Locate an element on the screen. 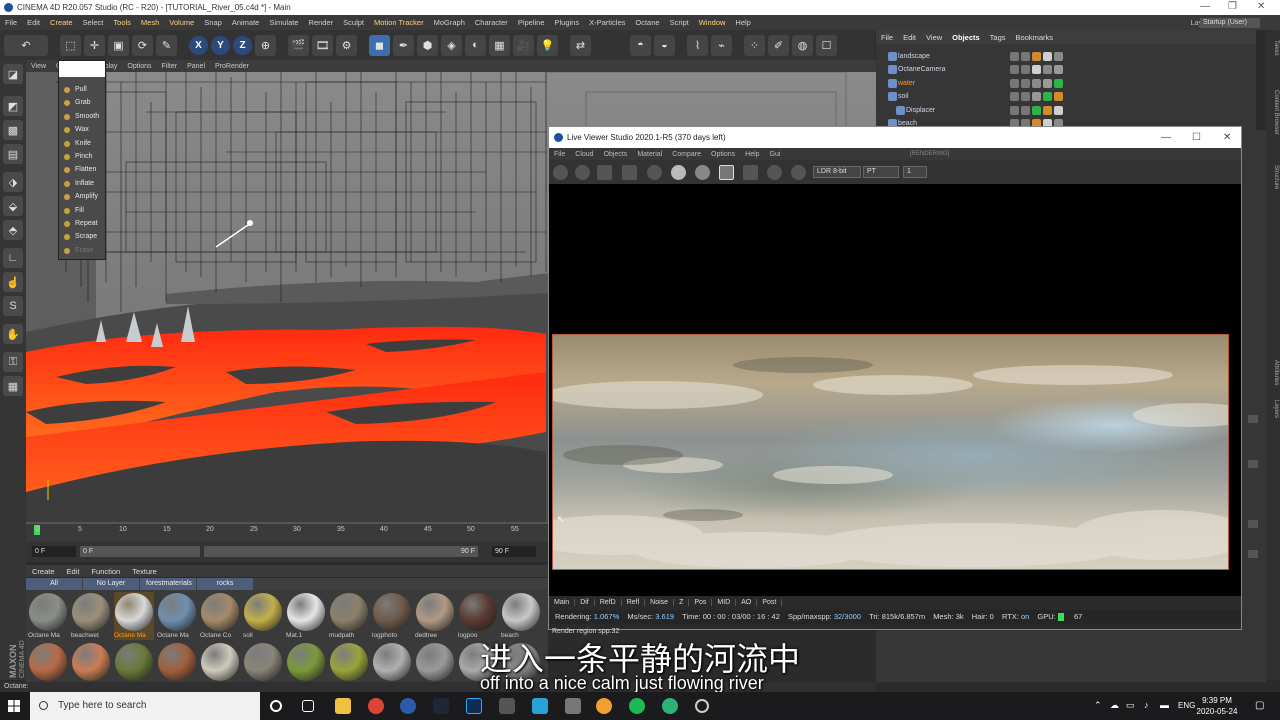  z-axis-icon: Z is located at coordinates (242, 45).